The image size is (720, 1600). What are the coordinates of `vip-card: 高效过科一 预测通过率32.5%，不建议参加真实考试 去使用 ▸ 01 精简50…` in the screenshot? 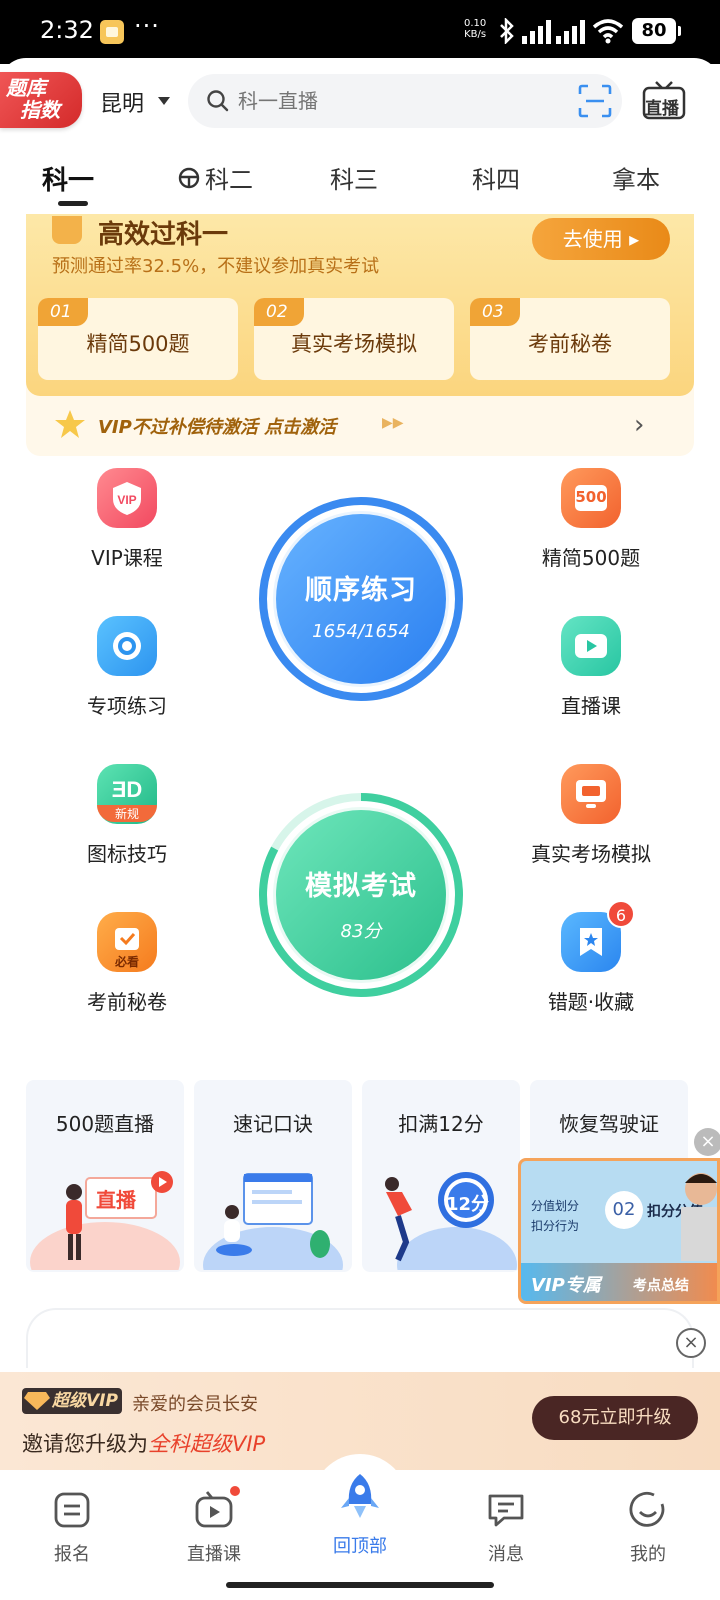 It's located at (360, 335).